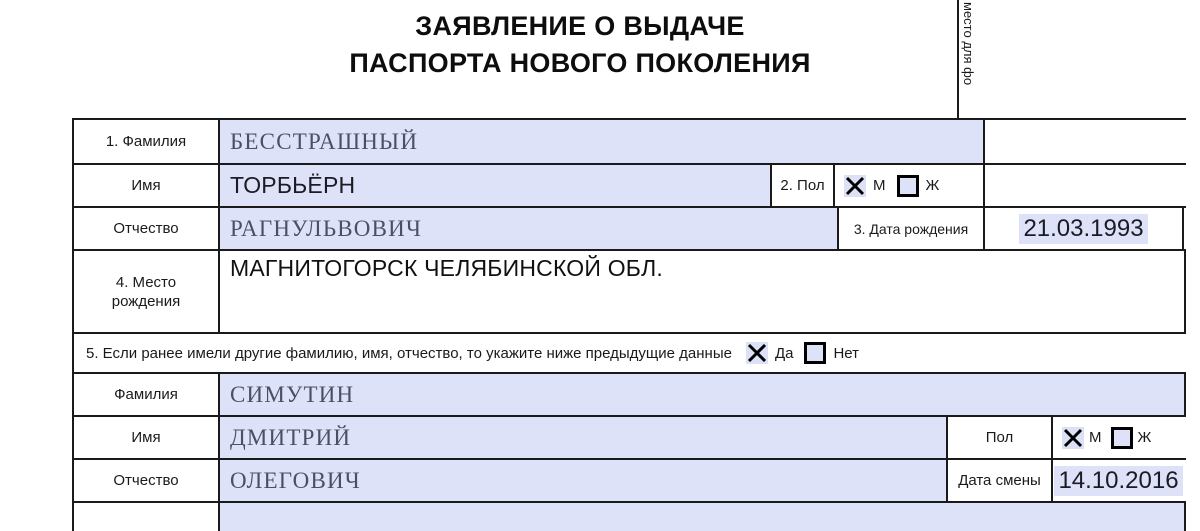  I want to click on birthdate-value-cell: 21.03.1993, so click(1084, 228).